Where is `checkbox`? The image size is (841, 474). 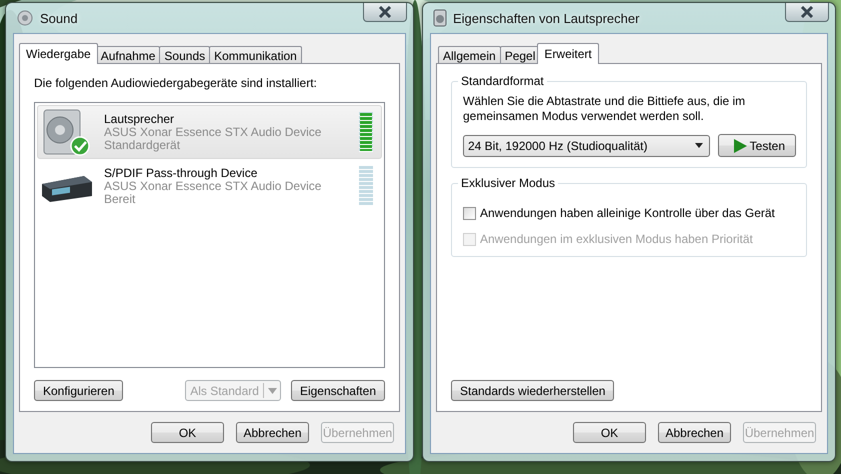
checkbox is located at coordinates (469, 213).